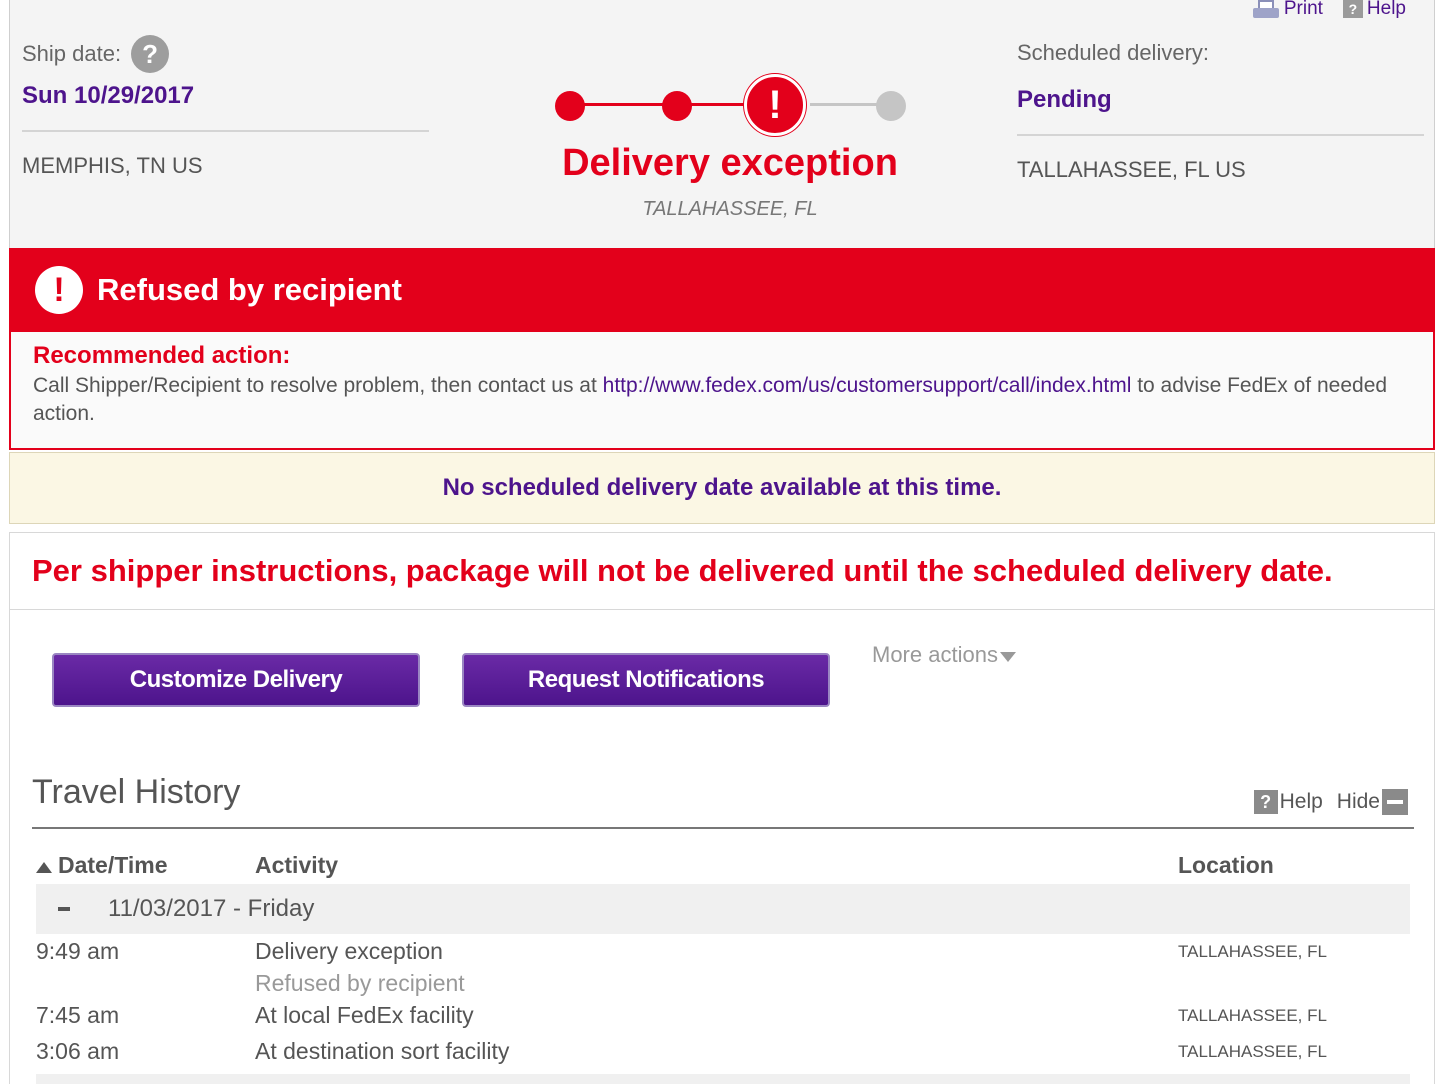 The image size is (1444, 1084). What do you see at coordinates (113, 865) in the screenshot?
I see `datetime-header-label: Date/Time` at bounding box center [113, 865].